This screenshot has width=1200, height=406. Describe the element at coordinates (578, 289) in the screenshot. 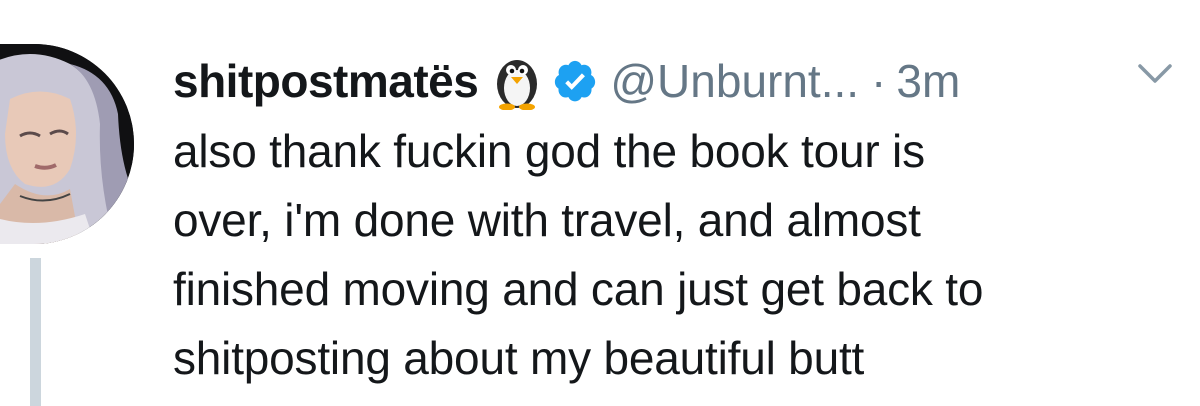

I see `tweet-text-line: finished moving and can just get back to` at that location.